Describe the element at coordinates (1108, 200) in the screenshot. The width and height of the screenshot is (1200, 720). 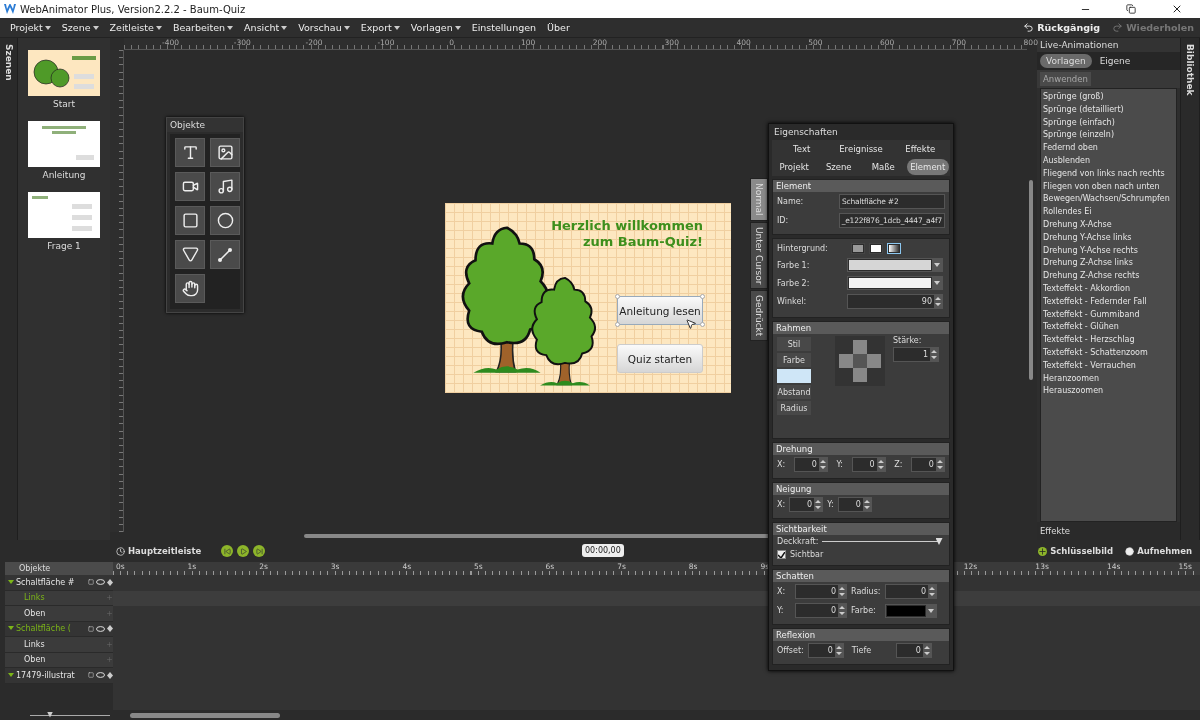
I see `animation-item: Bewegen/Wachsen/Schrumpfen` at that location.